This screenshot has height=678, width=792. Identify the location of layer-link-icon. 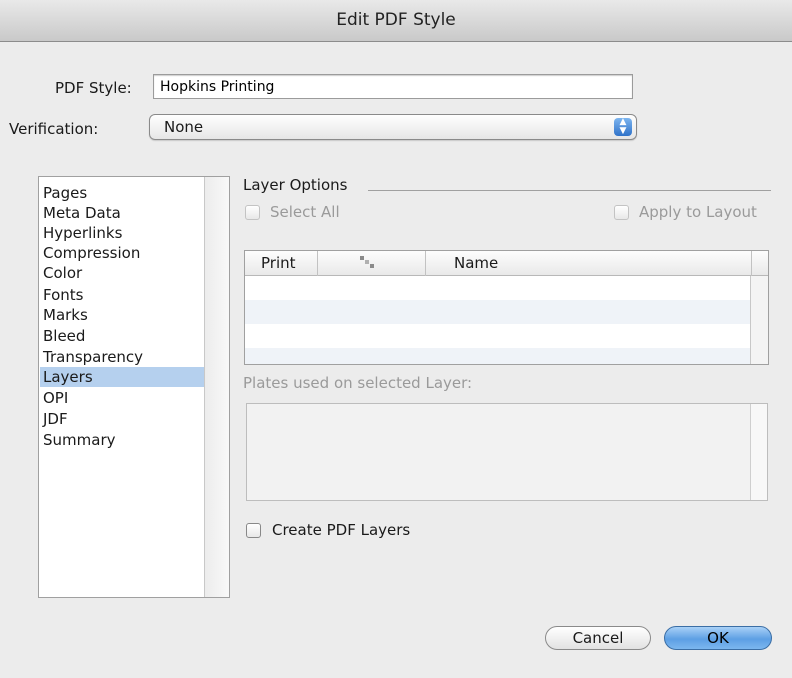
(367, 262).